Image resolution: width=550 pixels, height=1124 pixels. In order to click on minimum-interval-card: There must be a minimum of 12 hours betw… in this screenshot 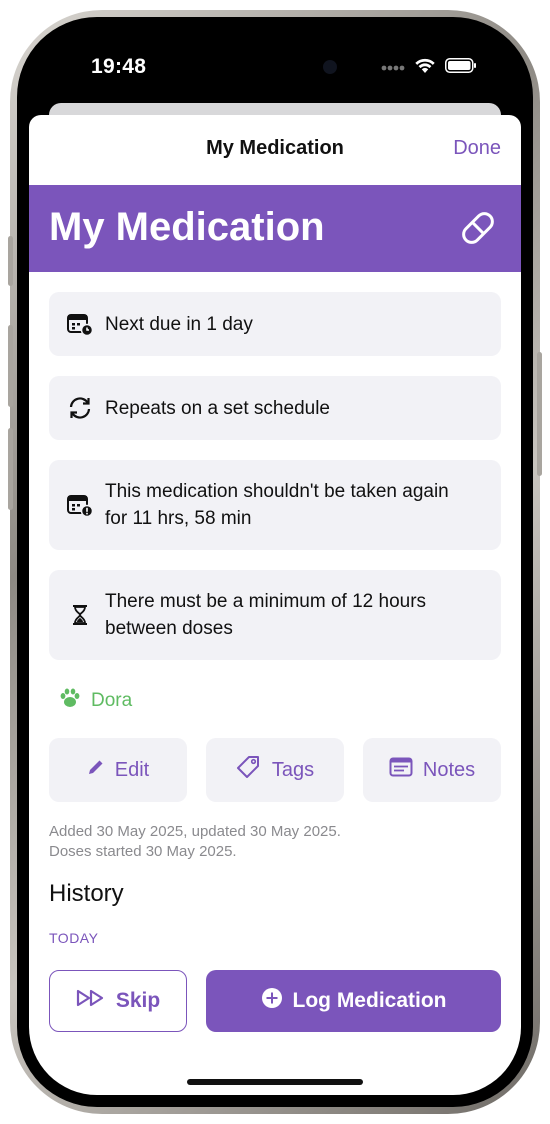, I will do `click(275, 615)`.